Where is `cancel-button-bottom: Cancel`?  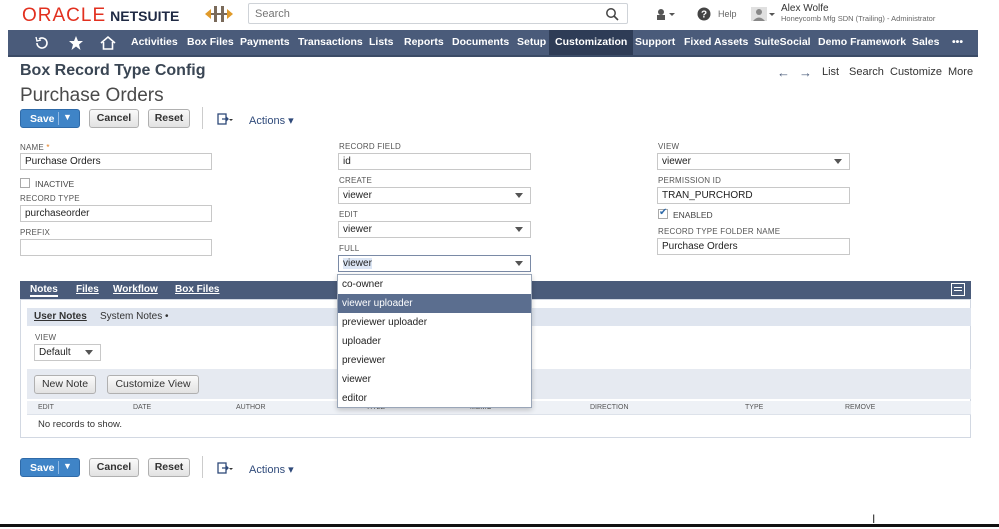
cancel-button-bottom: Cancel is located at coordinates (114, 467).